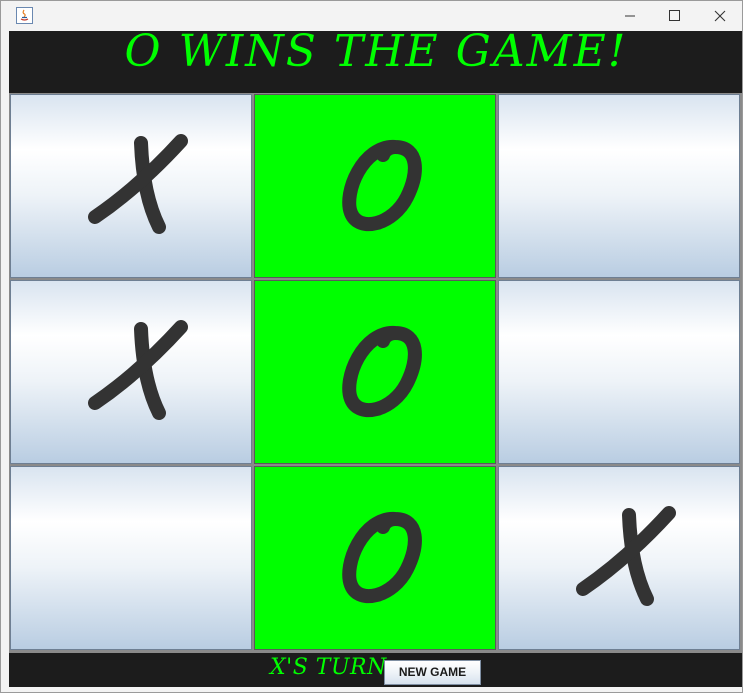 This screenshot has width=743, height=693. What do you see at coordinates (376, 51) in the screenshot?
I see `result-text: O WINS THE GAME!` at bounding box center [376, 51].